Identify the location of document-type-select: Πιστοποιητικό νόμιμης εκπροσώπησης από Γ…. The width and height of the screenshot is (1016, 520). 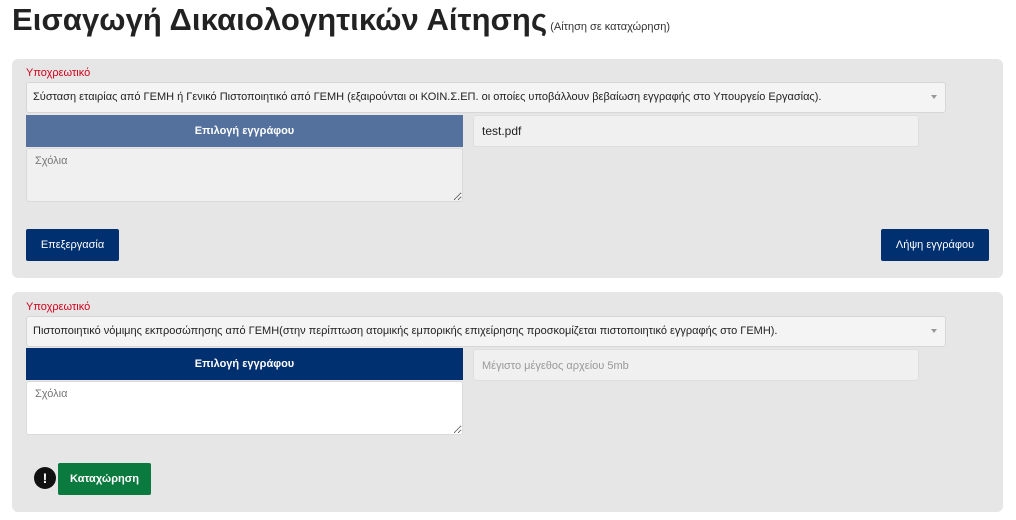
(486, 331).